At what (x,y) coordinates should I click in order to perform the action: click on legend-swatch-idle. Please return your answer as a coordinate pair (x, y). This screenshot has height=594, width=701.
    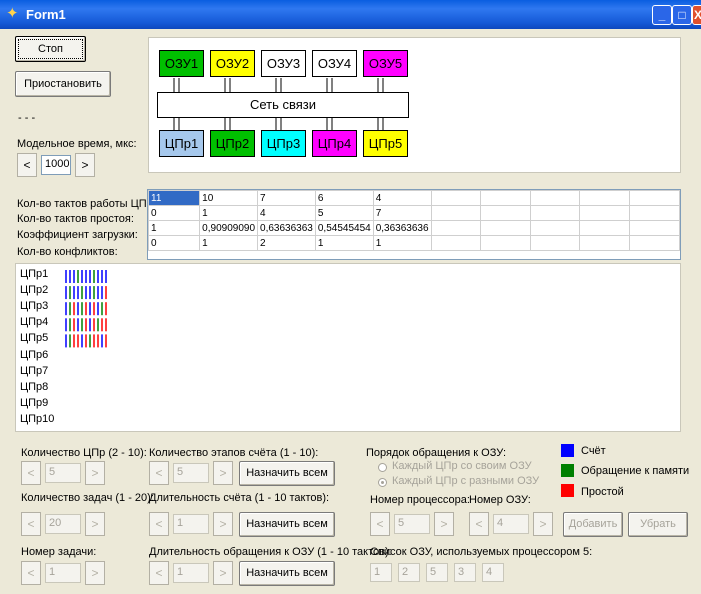
    Looking at the image, I should click on (567, 490).